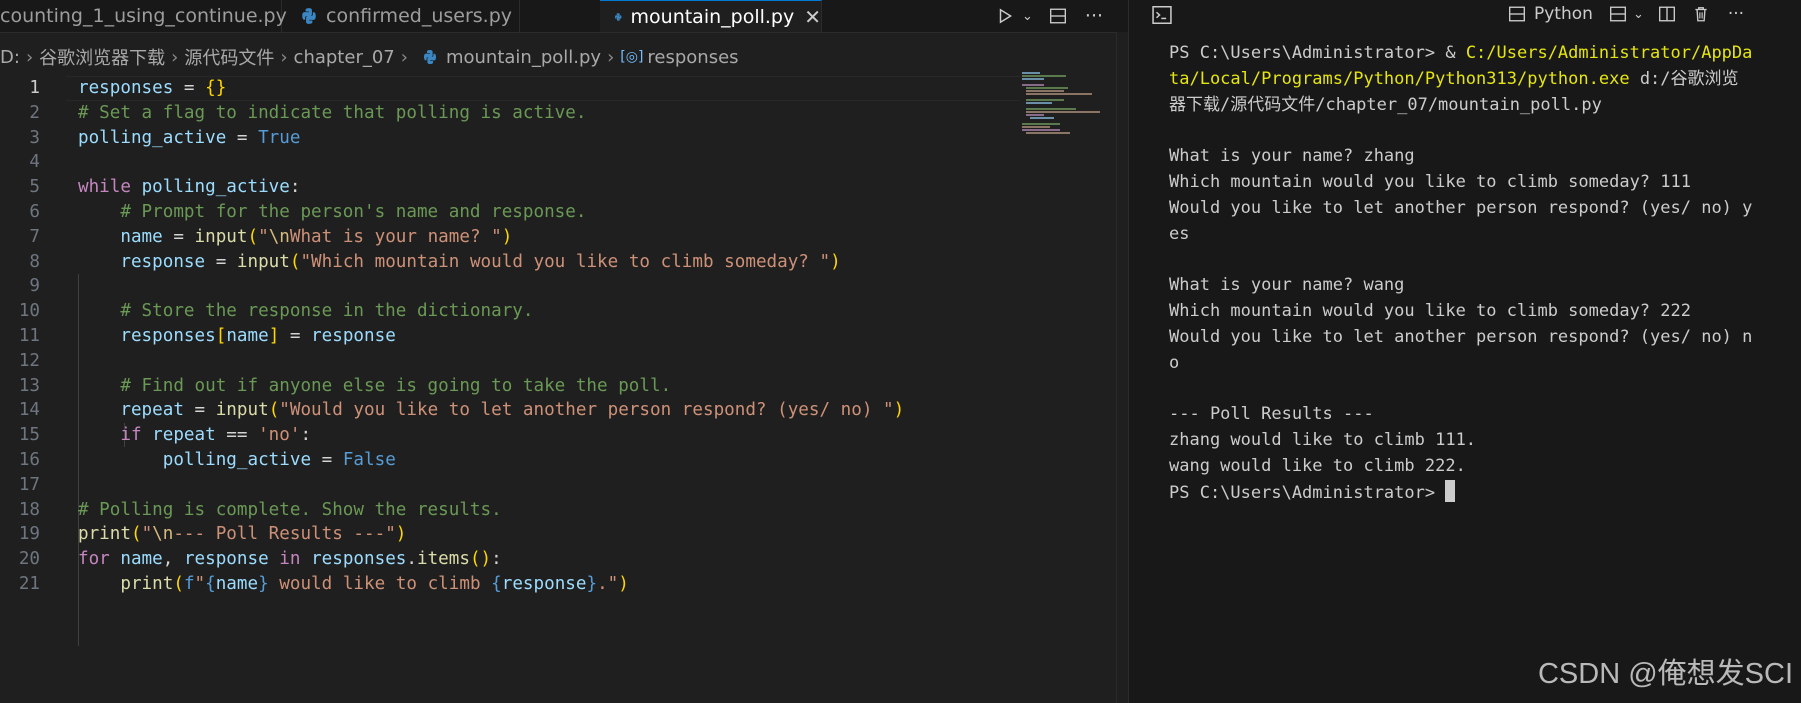  Describe the element at coordinates (34, 211) in the screenshot. I see `line-number: 6` at that location.